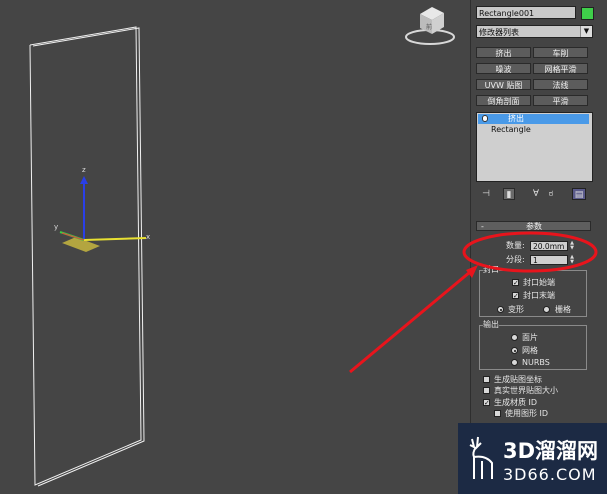 The image size is (607, 494). I want to click on gen-mat-ids-label: 生成材质 ID, so click(516, 402).